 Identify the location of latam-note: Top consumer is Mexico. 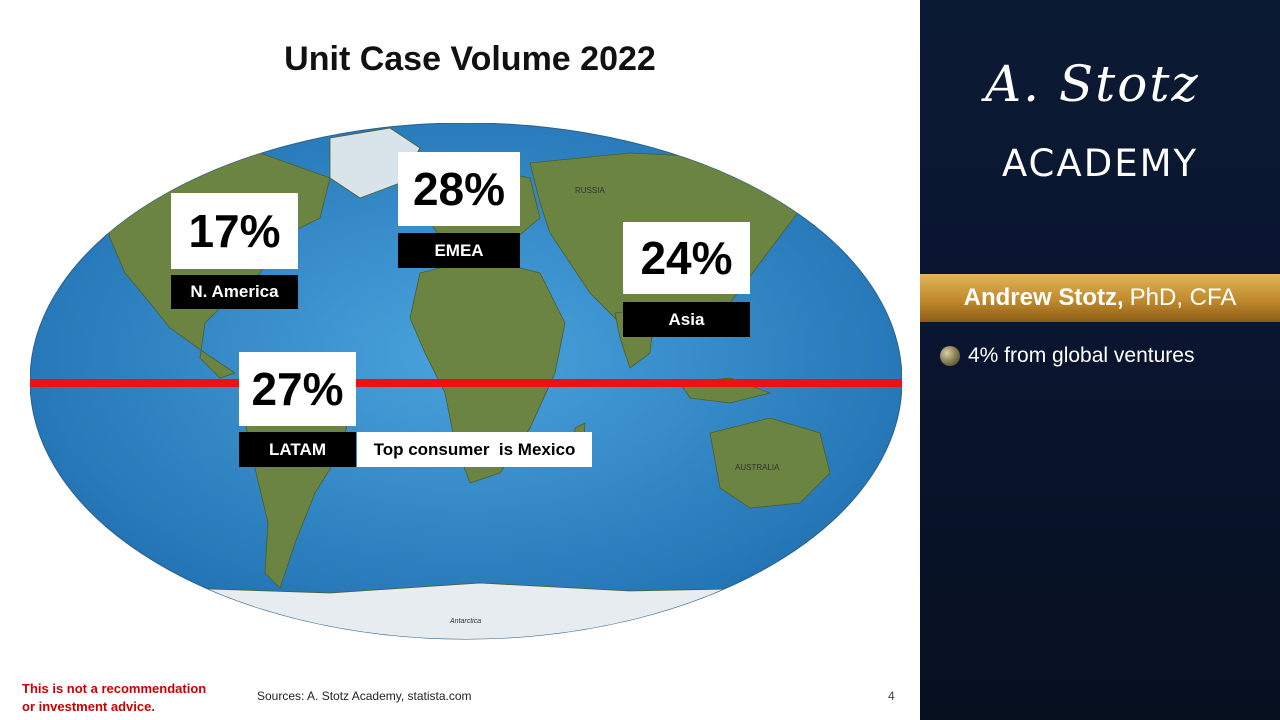
(474, 449).